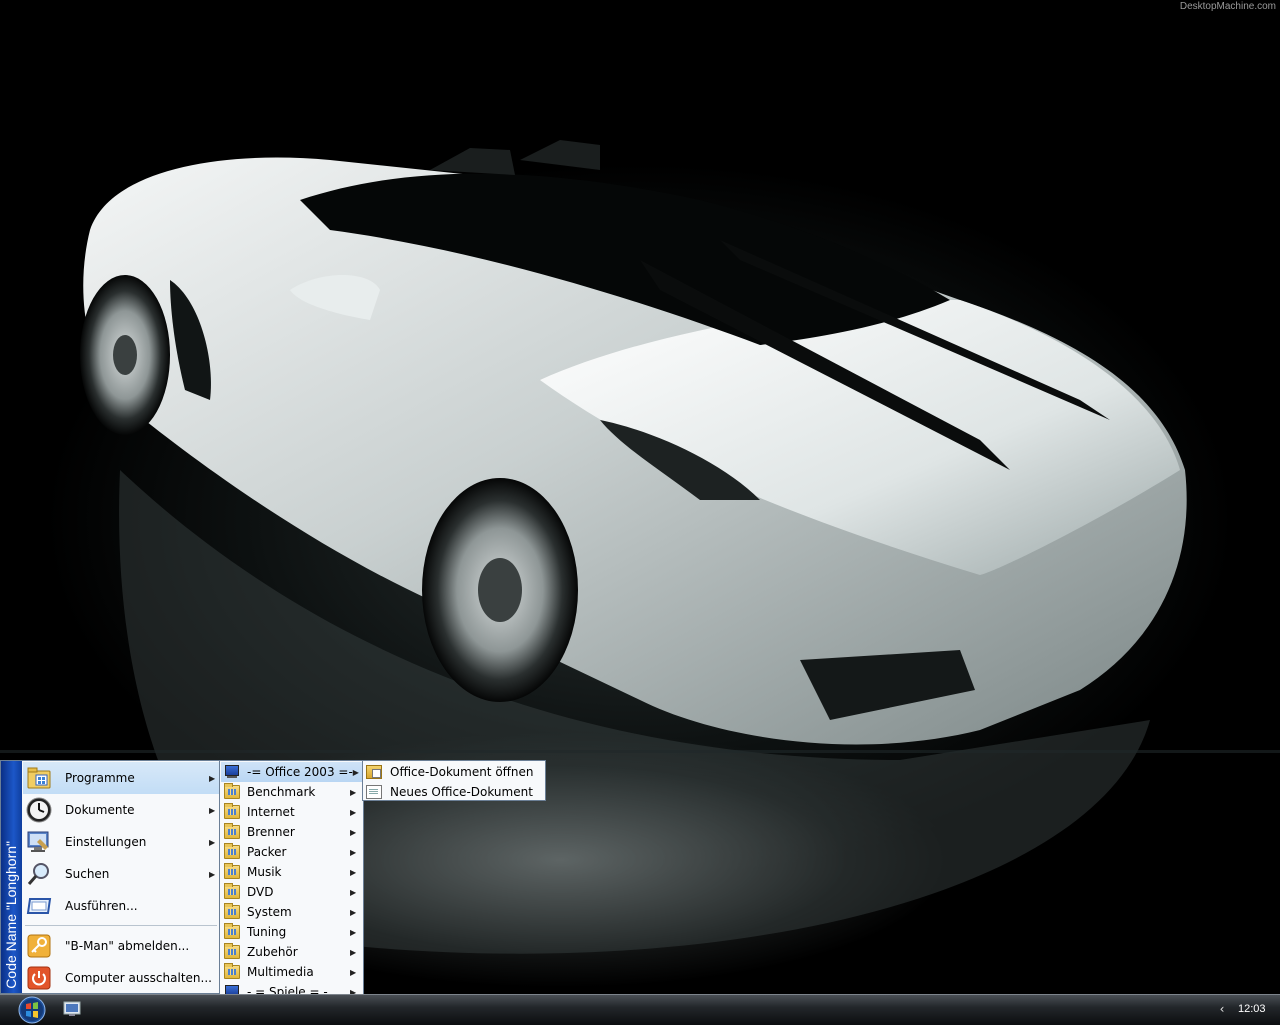  Describe the element at coordinates (39, 810) in the screenshot. I see `clock-icon` at that location.